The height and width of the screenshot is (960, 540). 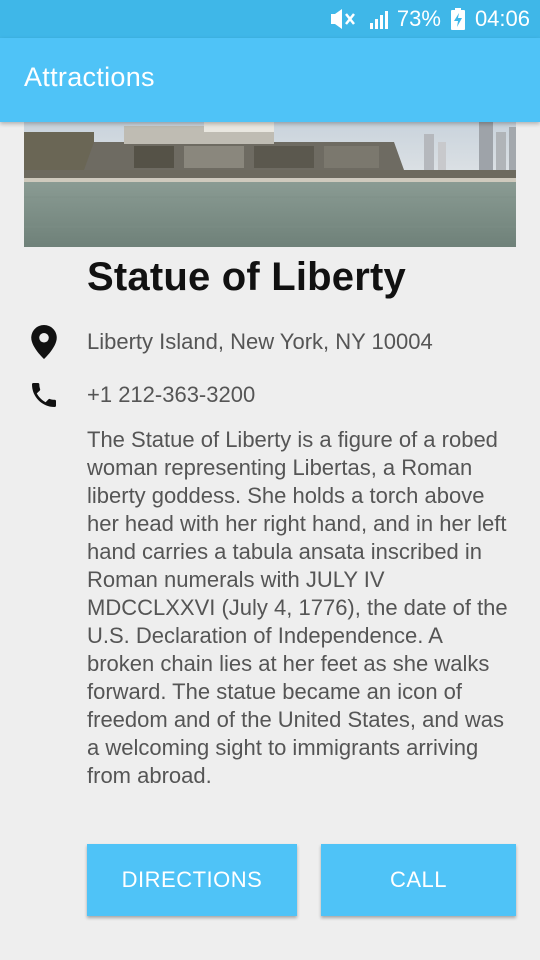 I want to click on app-bar-title: Attractions, so click(x=89, y=77).